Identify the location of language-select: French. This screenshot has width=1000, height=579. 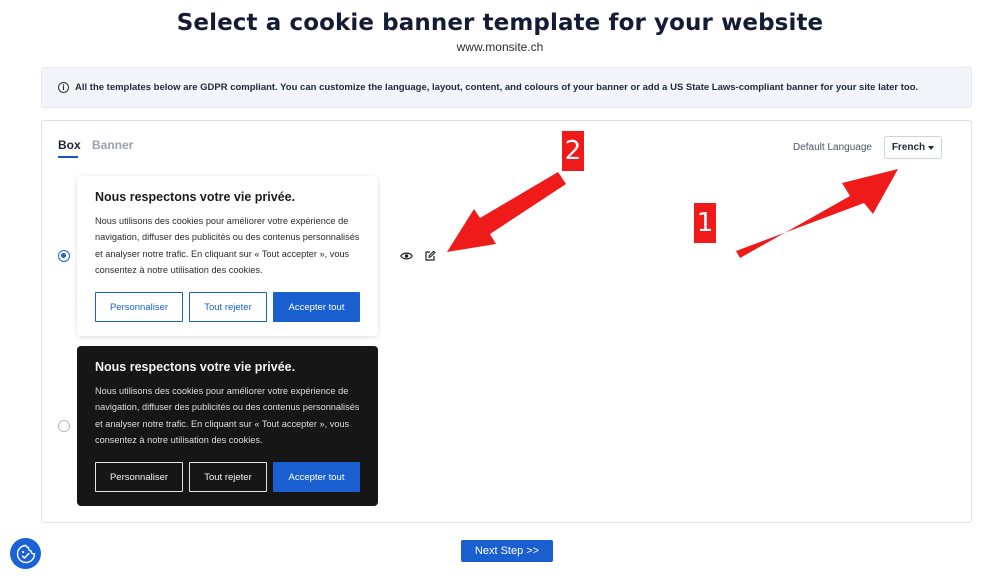
(913, 147).